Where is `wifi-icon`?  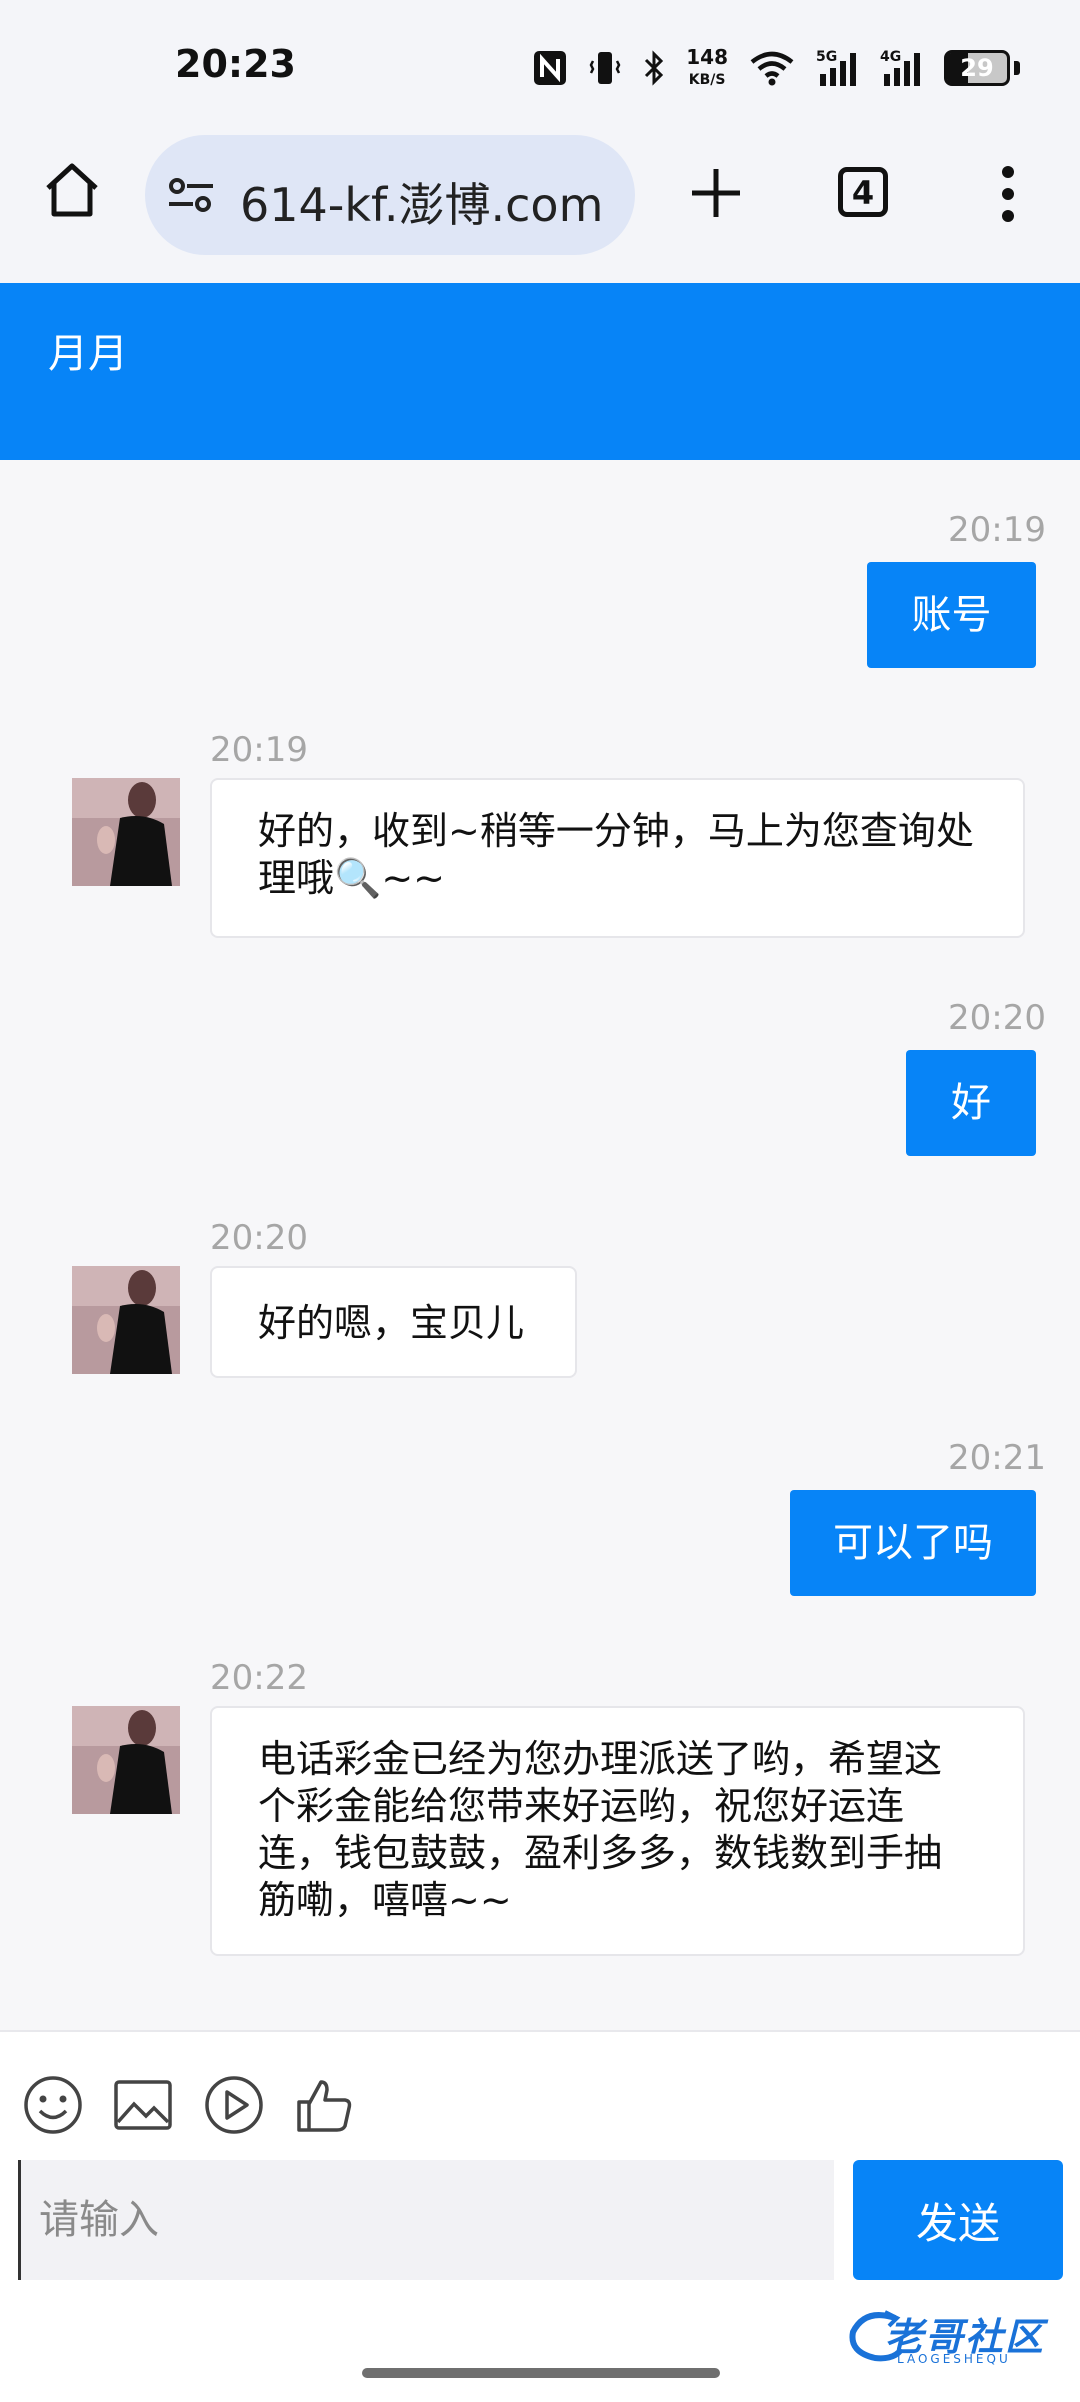
wifi-icon is located at coordinates (772, 68).